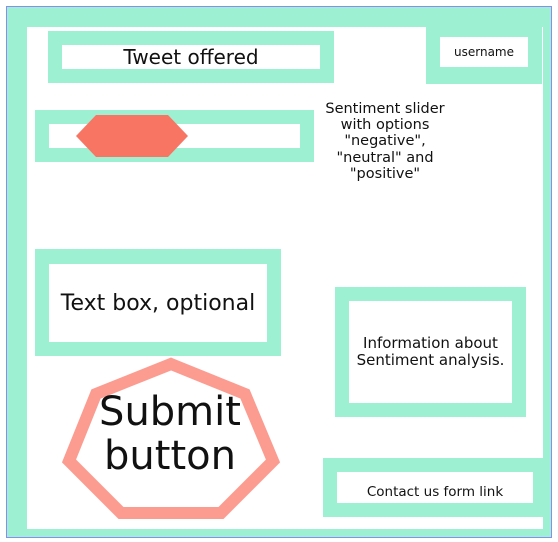 Image resolution: width=558 pixels, height=542 pixels. What do you see at coordinates (132, 136) in the screenshot?
I see `slider-handle` at bounding box center [132, 136].